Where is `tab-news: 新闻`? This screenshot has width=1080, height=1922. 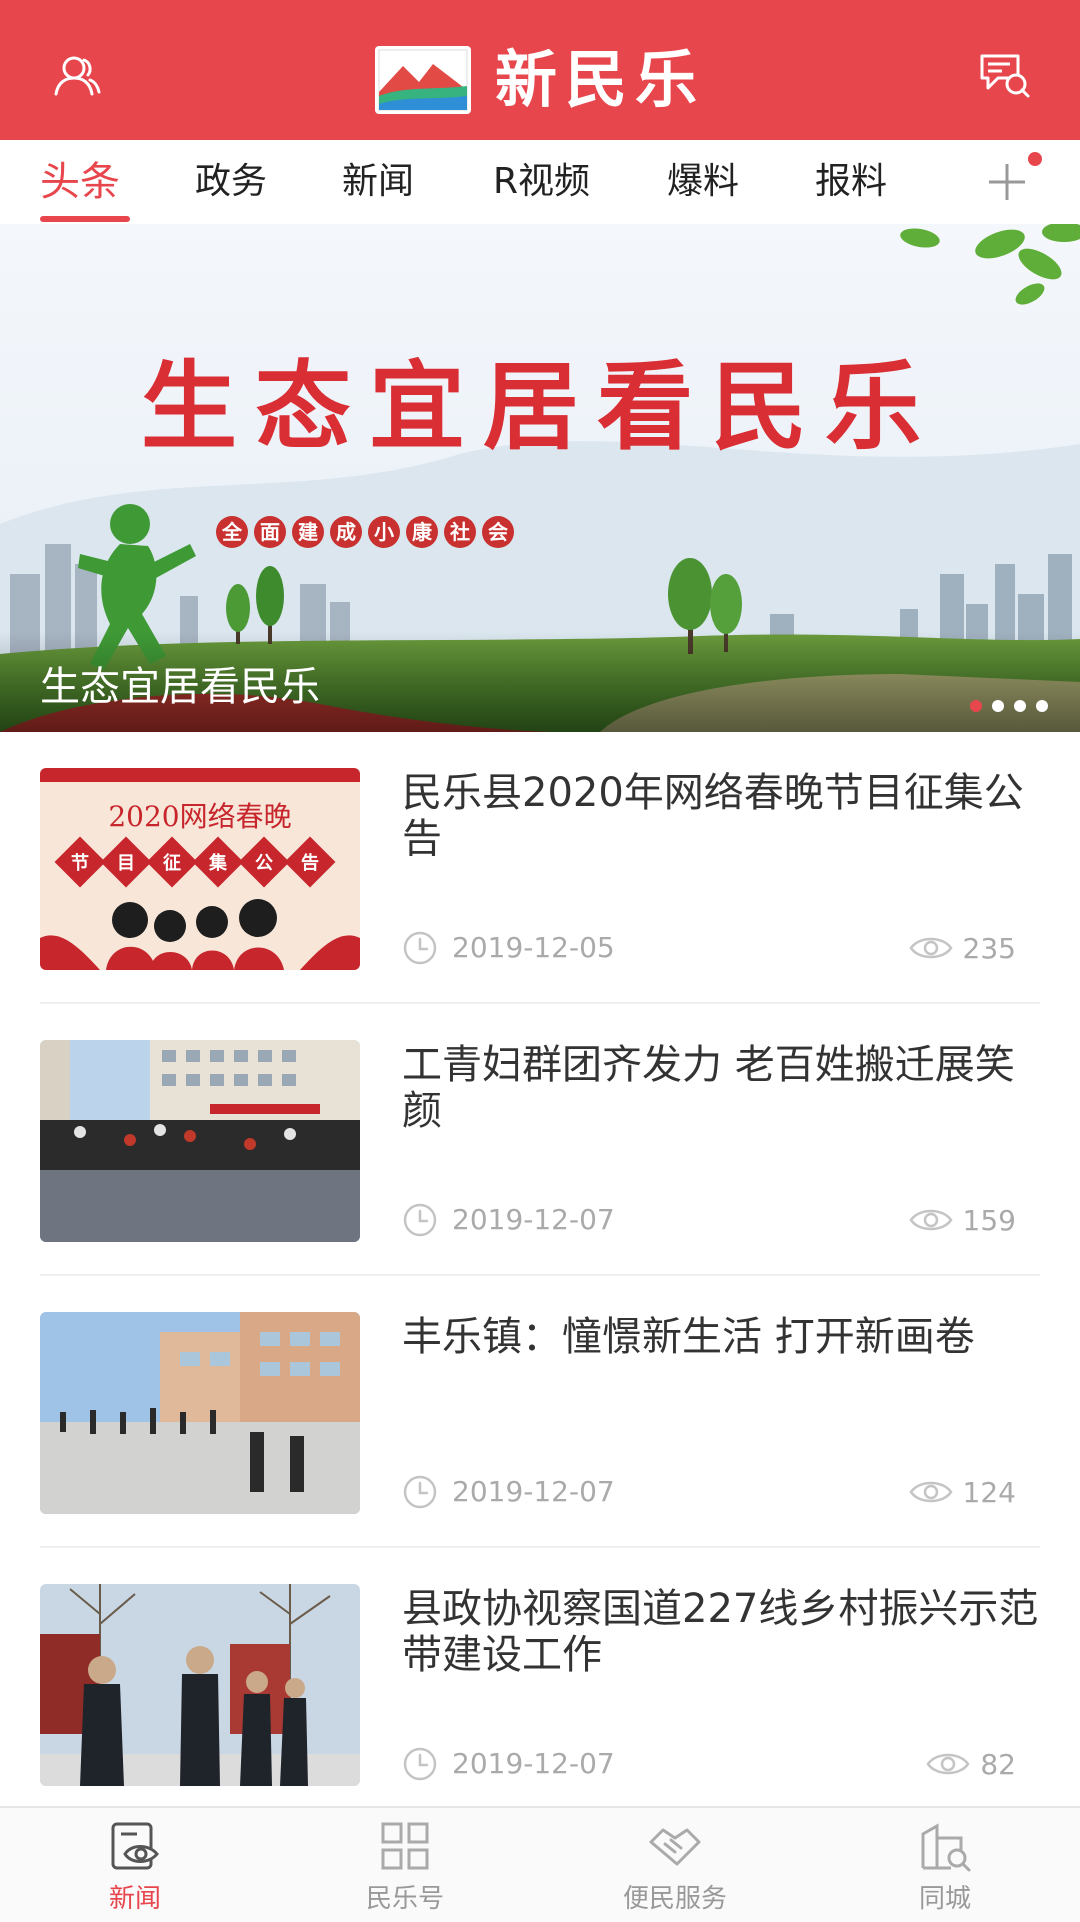
tab-news: 新闻 is located at coordinates (378, 182).